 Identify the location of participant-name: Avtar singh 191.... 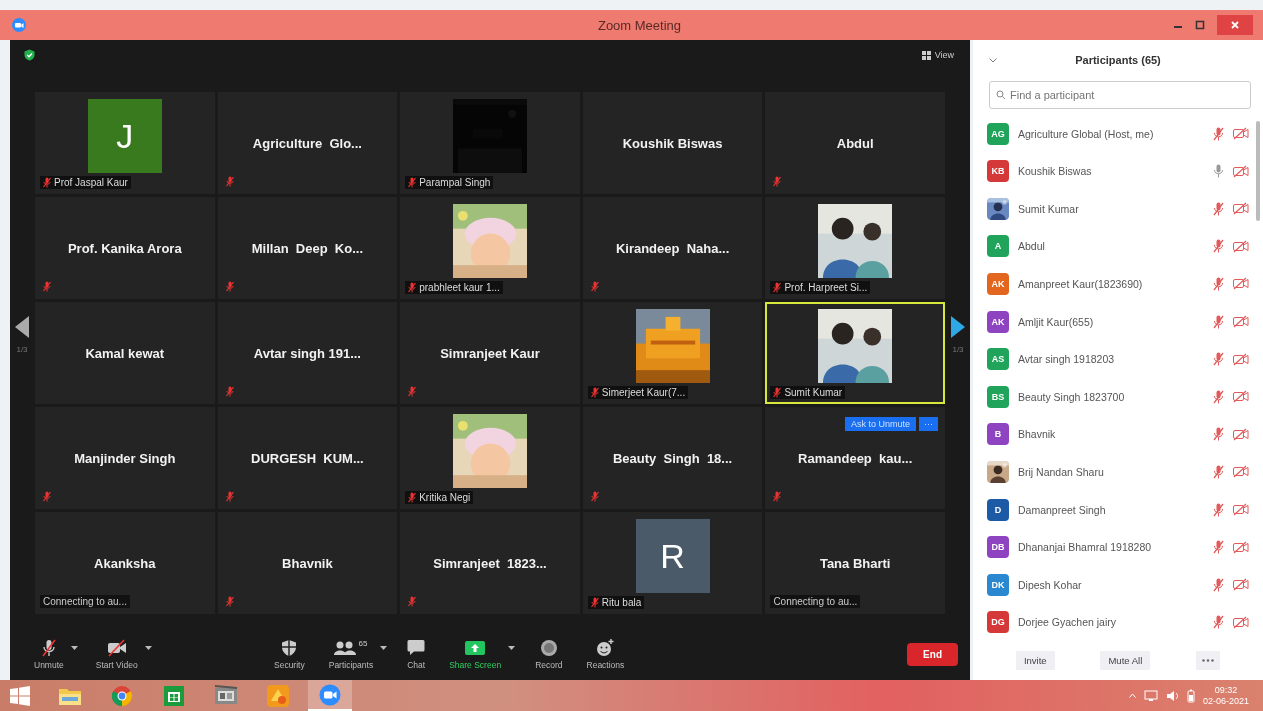
(307, 353).